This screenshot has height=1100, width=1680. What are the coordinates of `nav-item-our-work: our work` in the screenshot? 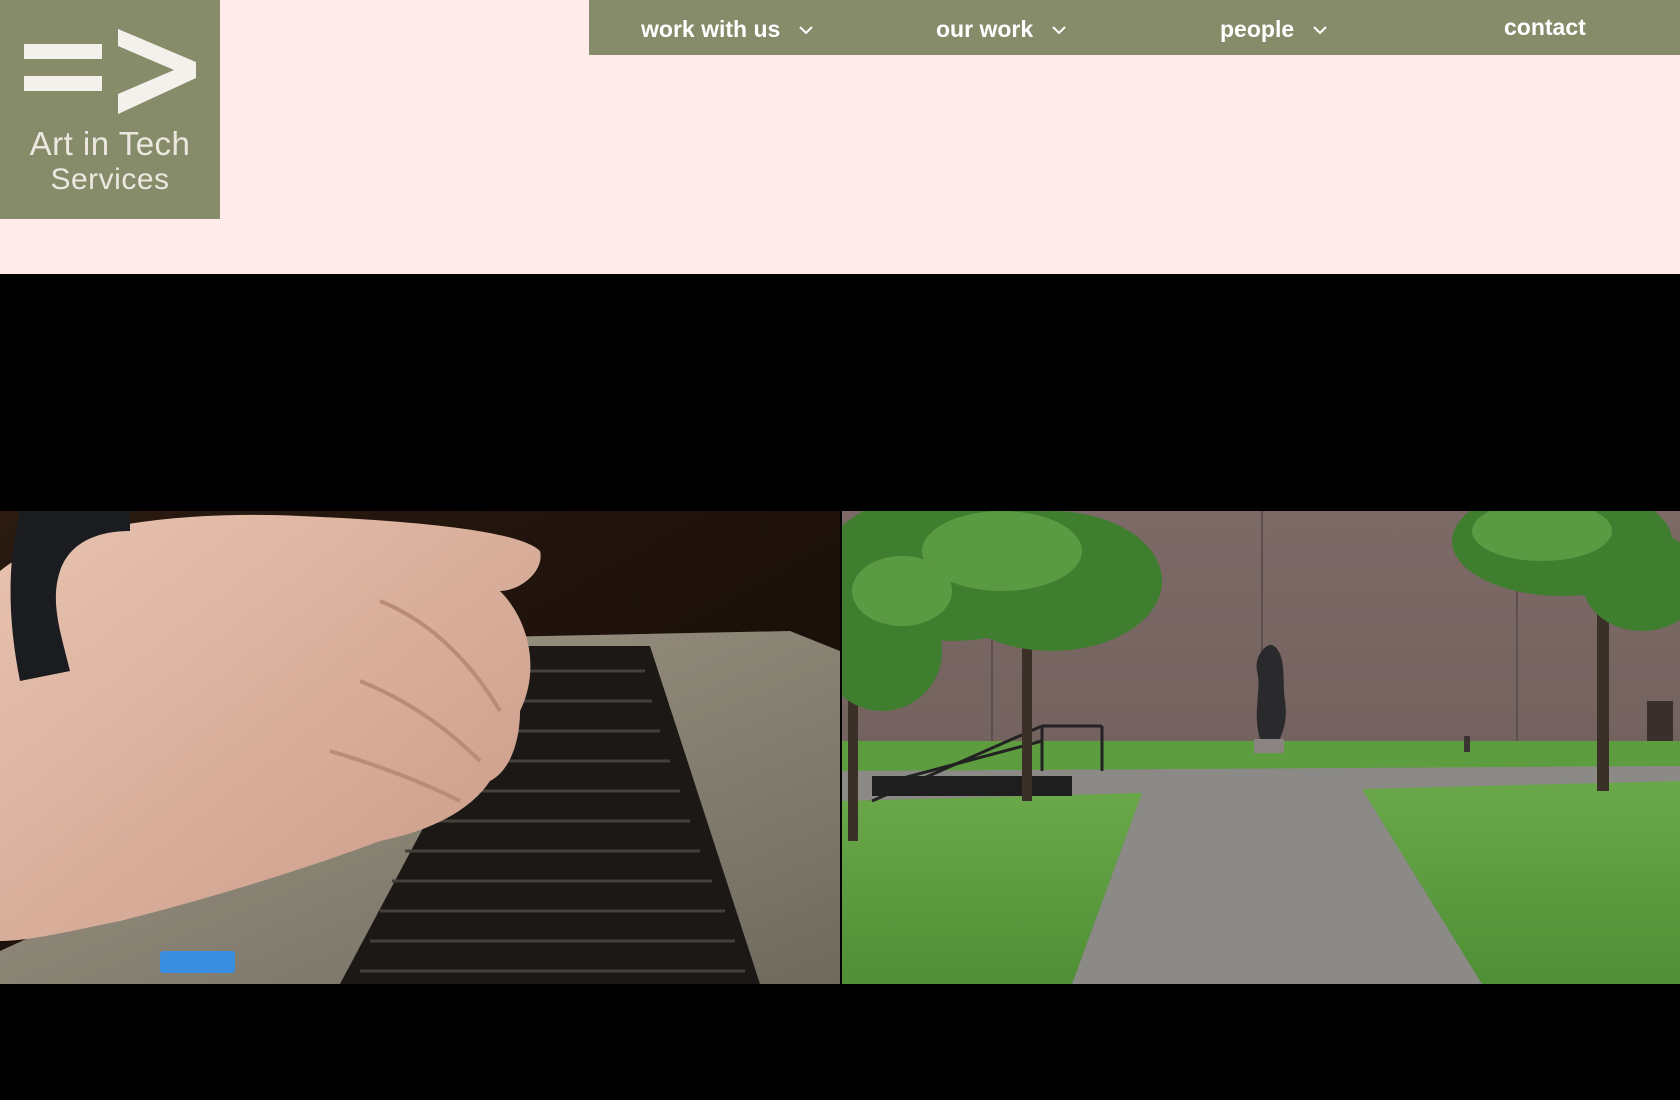 It's located at (1001, 27).